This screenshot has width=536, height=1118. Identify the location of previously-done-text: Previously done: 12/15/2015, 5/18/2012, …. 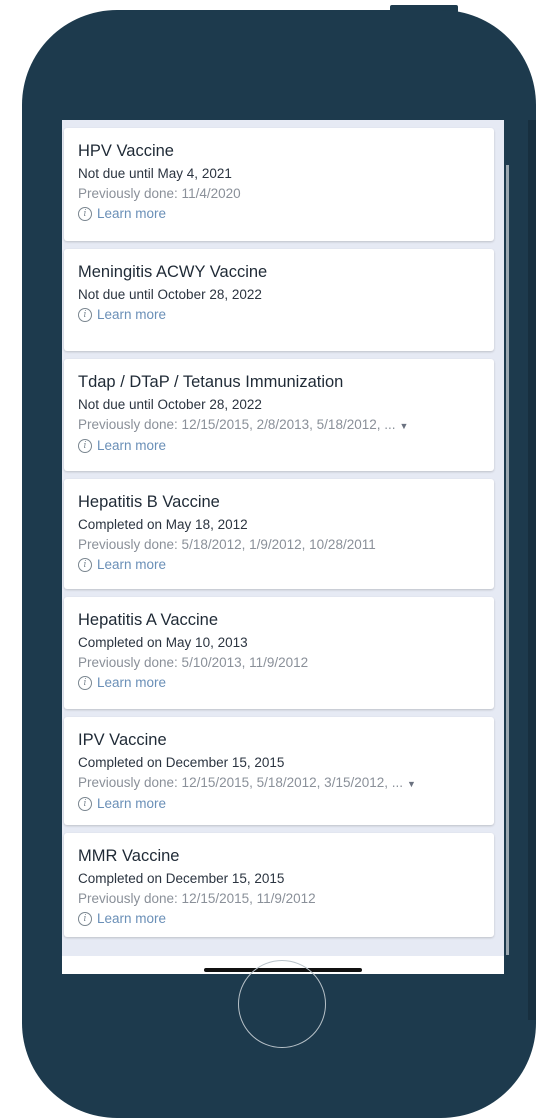
(240, 782).